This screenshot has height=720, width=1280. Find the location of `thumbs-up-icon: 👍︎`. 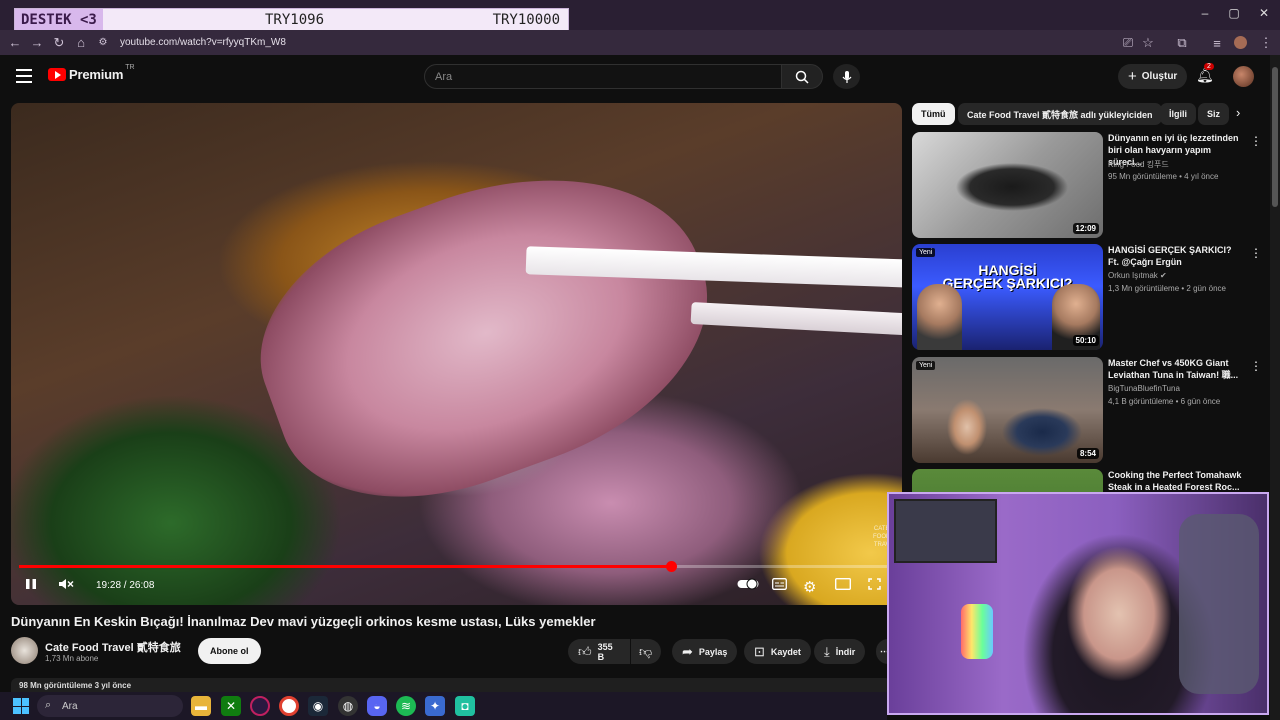

thumbs-up-icon: 👍︎ is located at coordinates (585, 651).